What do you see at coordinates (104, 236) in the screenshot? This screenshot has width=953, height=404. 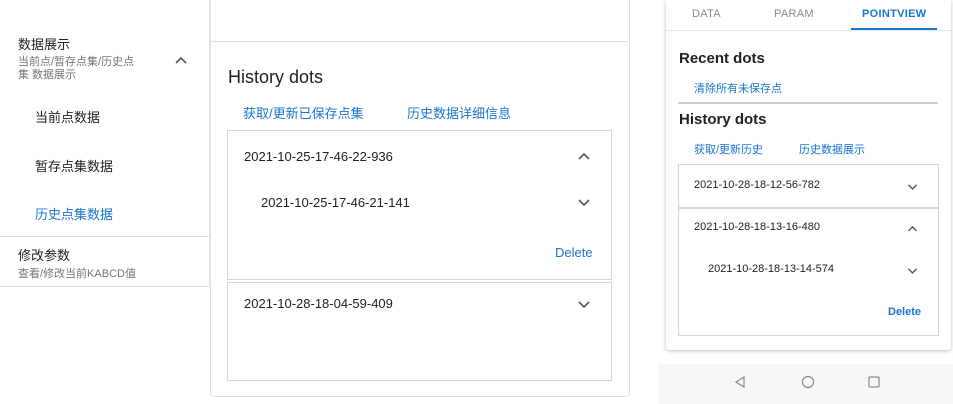 I see `sidebar-divider` at bounding box center [104, 236].